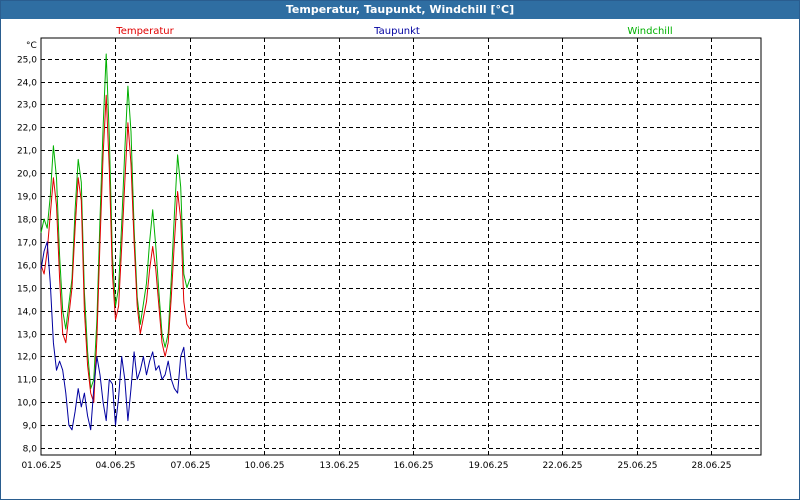  Describe the element at coordinates (27, 381) in the screenshot. I see `y-tick-label: 11,0` at that location.